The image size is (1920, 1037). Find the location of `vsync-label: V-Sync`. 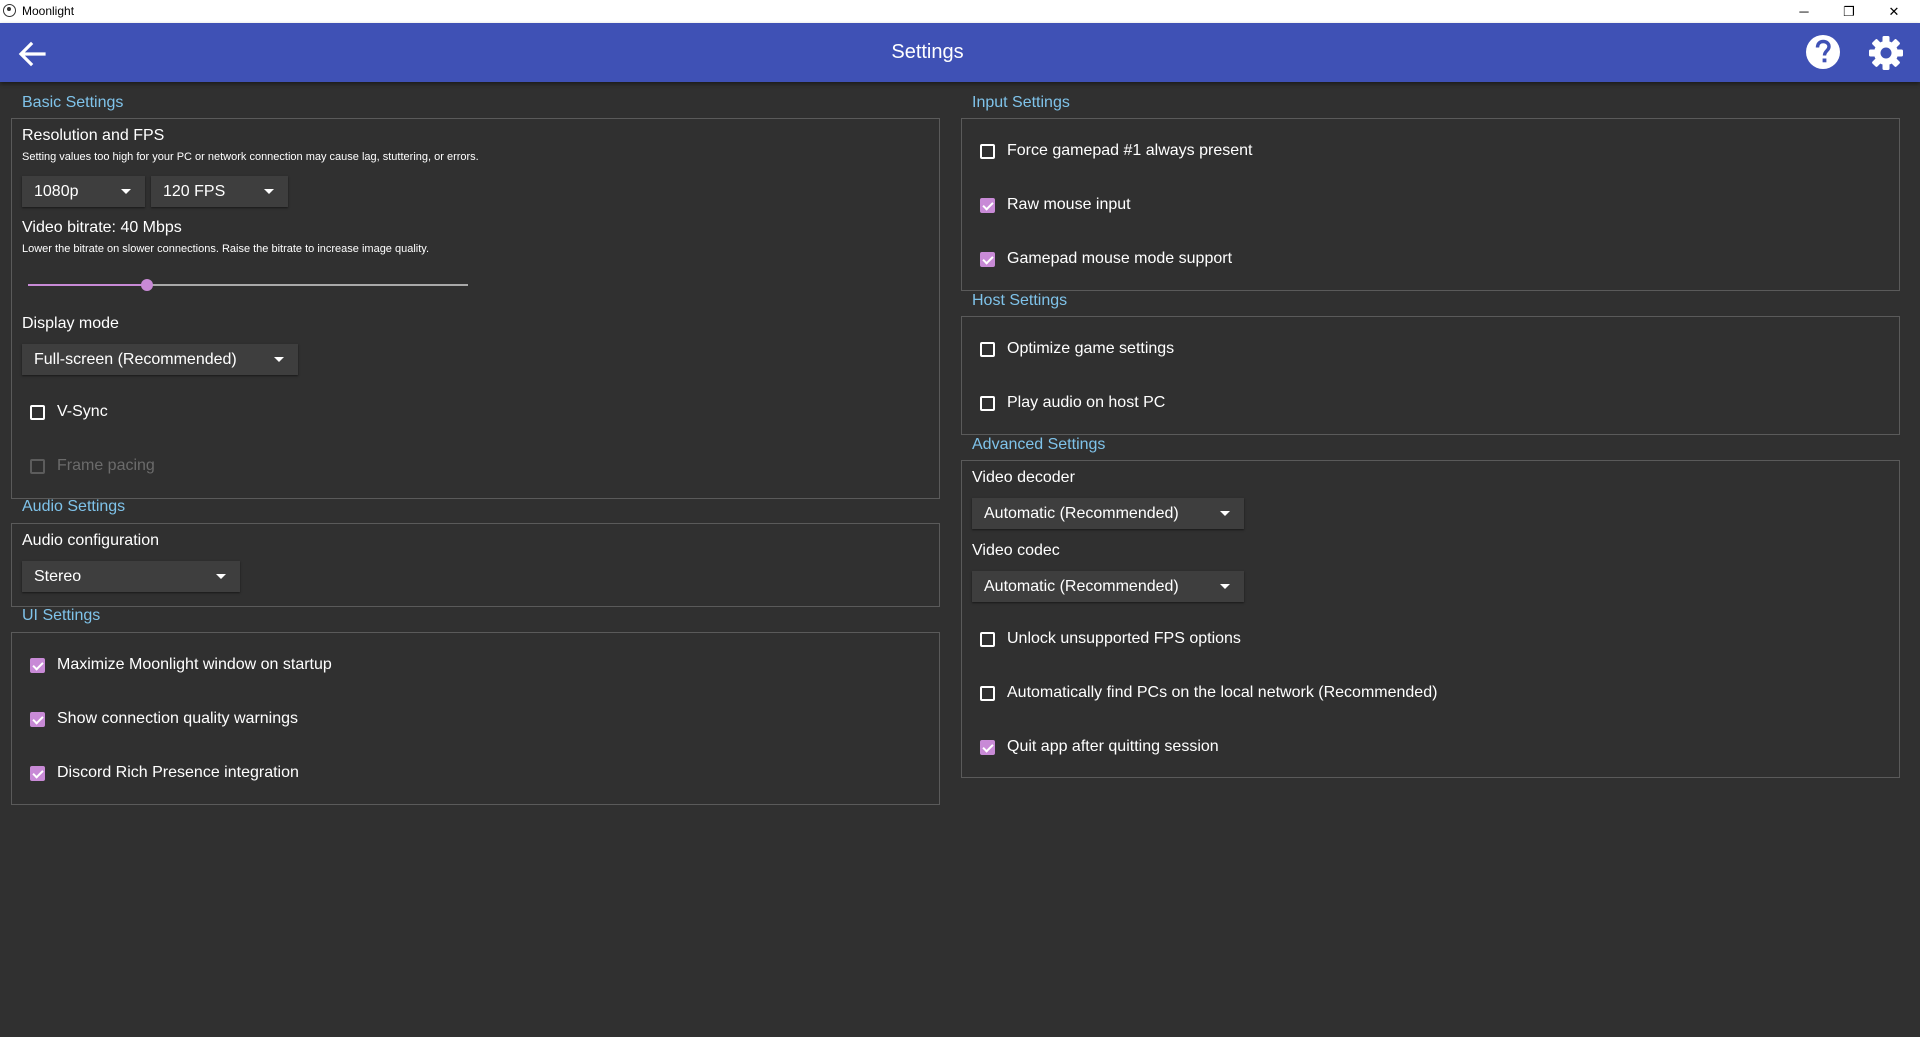

vsync-label: V-Sync is located at coordinates (82, 411).